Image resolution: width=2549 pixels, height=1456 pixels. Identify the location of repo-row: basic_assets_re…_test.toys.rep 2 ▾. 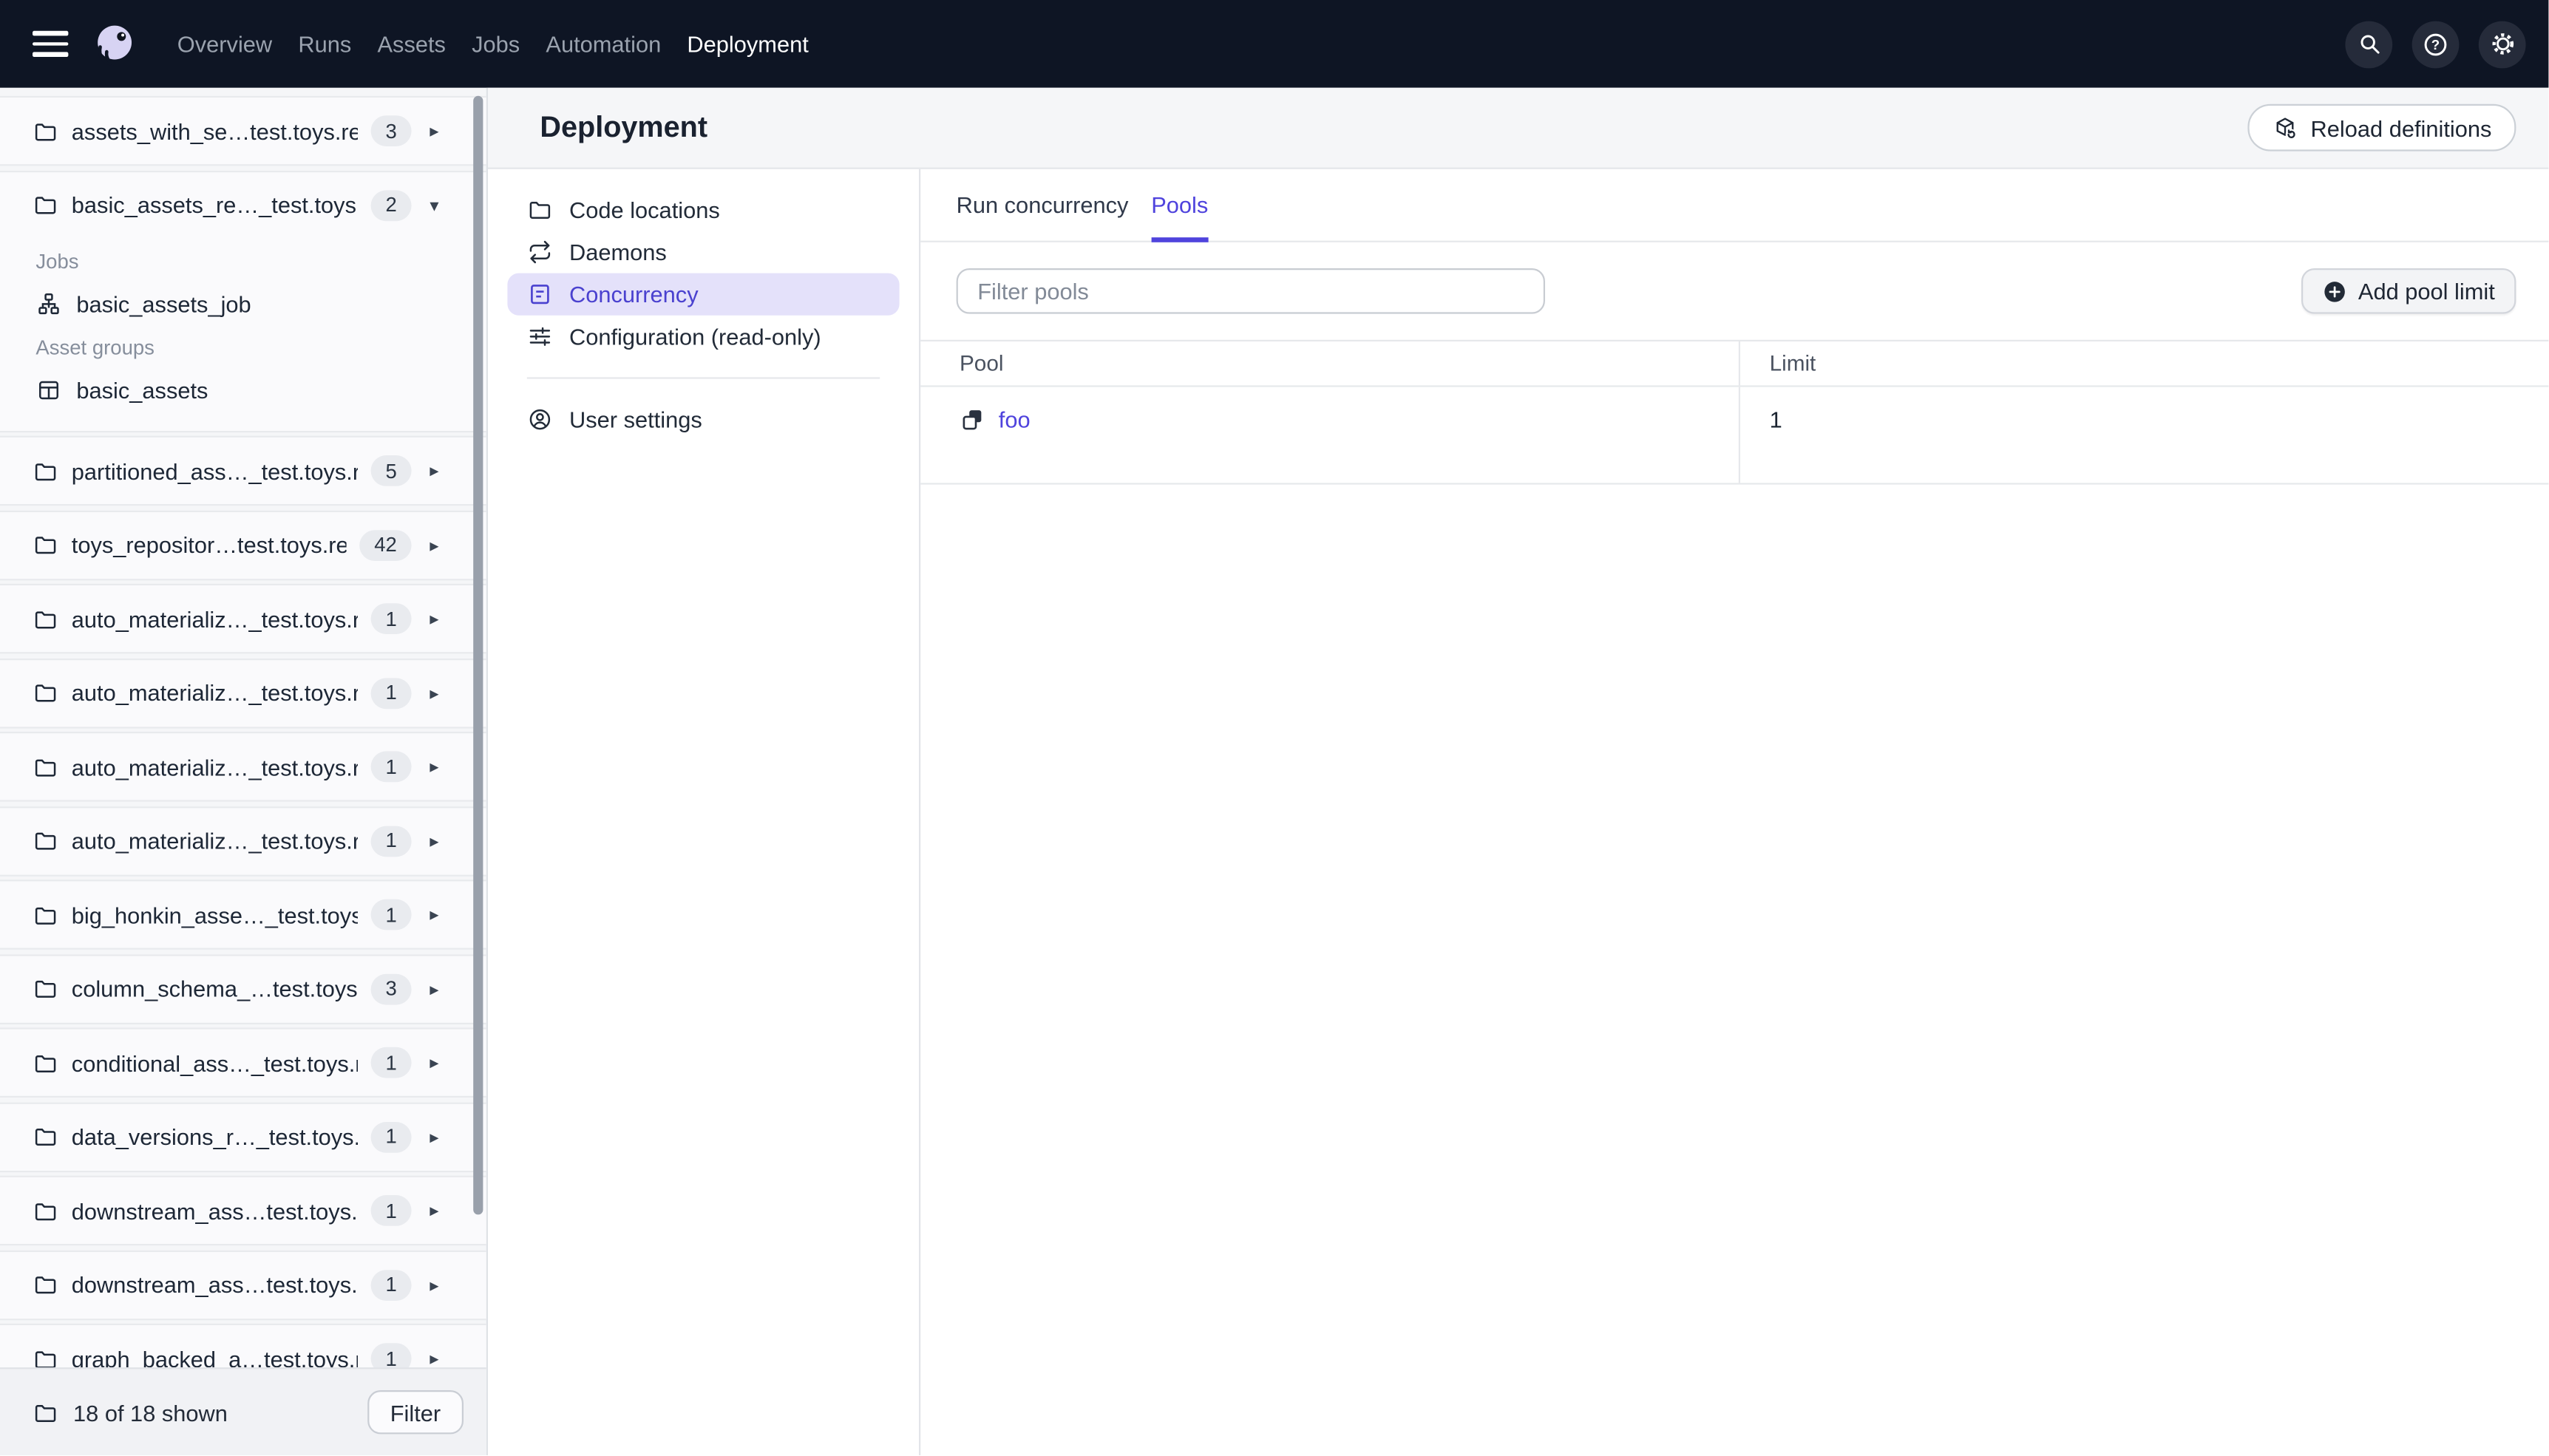
(243, 205).